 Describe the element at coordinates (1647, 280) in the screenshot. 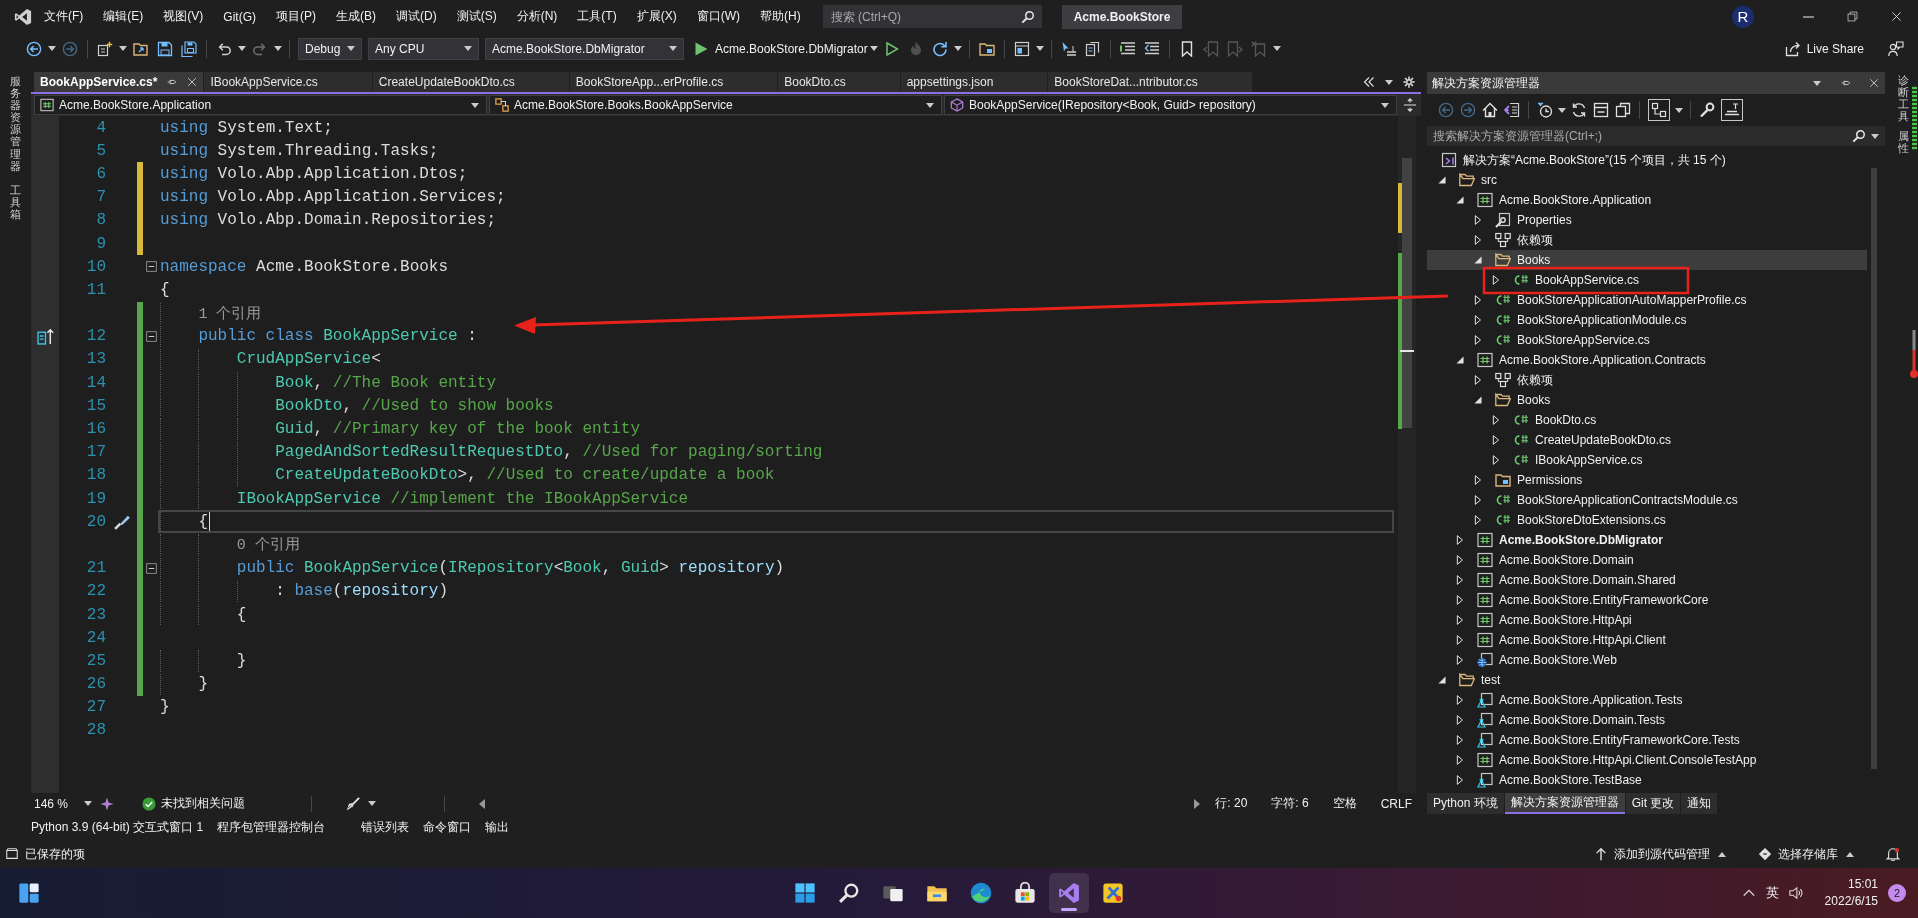

I see `tree-item: BookAppService.cs` at that location.